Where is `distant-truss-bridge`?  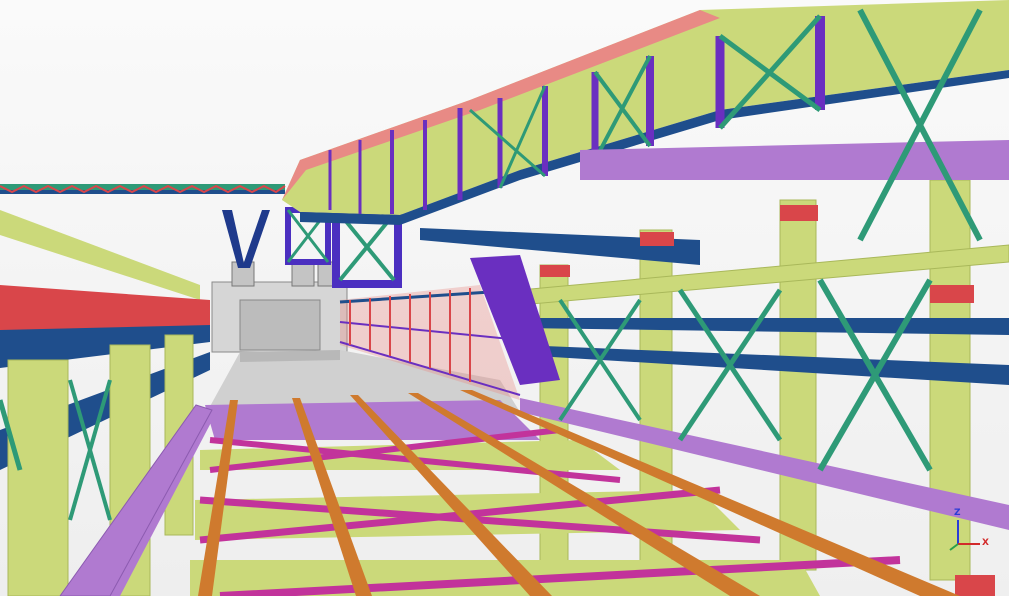 distant-truss-bridge is located at coordinates (143, 189).